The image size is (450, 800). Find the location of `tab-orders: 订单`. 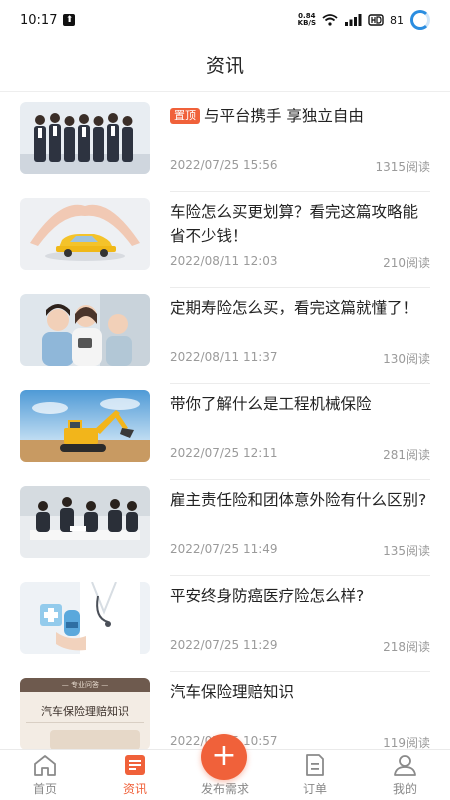

tab-orders: 订单 is located at coordinates (315, 775).